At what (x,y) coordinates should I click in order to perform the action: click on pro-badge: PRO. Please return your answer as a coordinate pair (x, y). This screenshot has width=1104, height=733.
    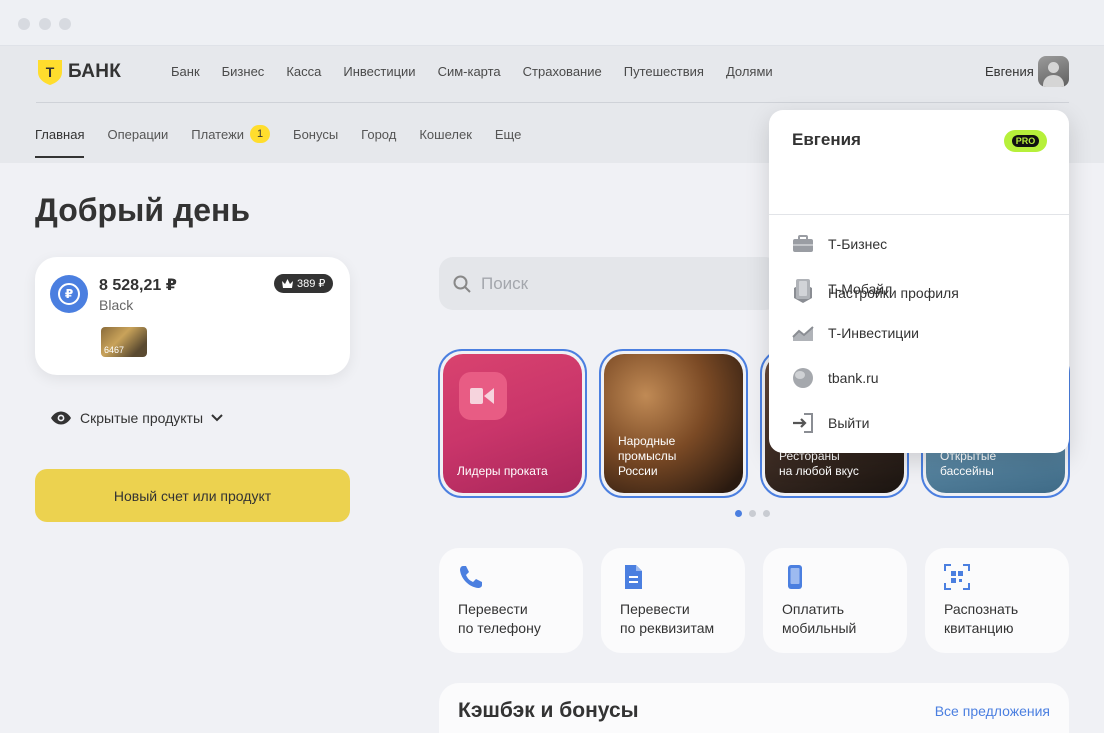
    Looking at the image, I should click on (1025, 141).